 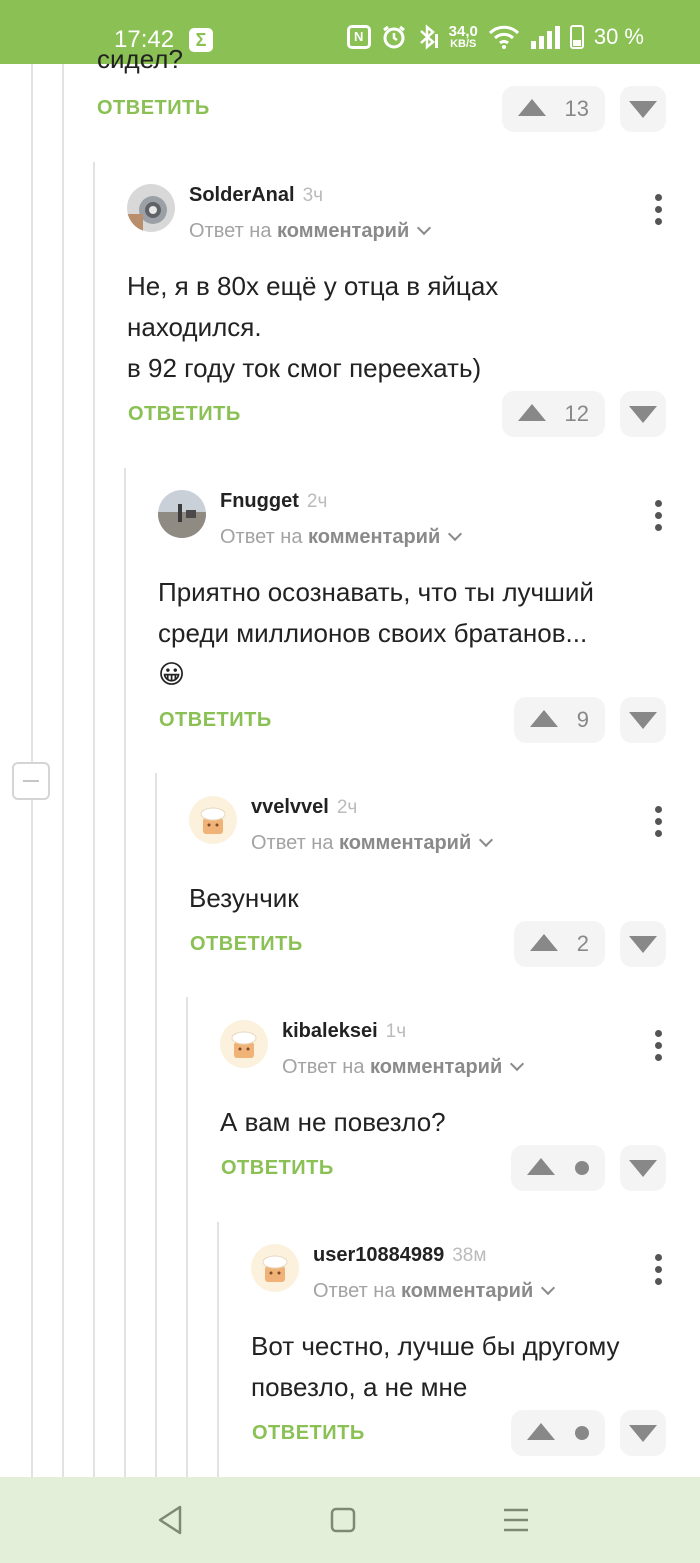 What do you see at coordinates (463, 36) in the screenshot?
I see `network-speed: 34,0 KB/S` at bounding box center [463, 36].